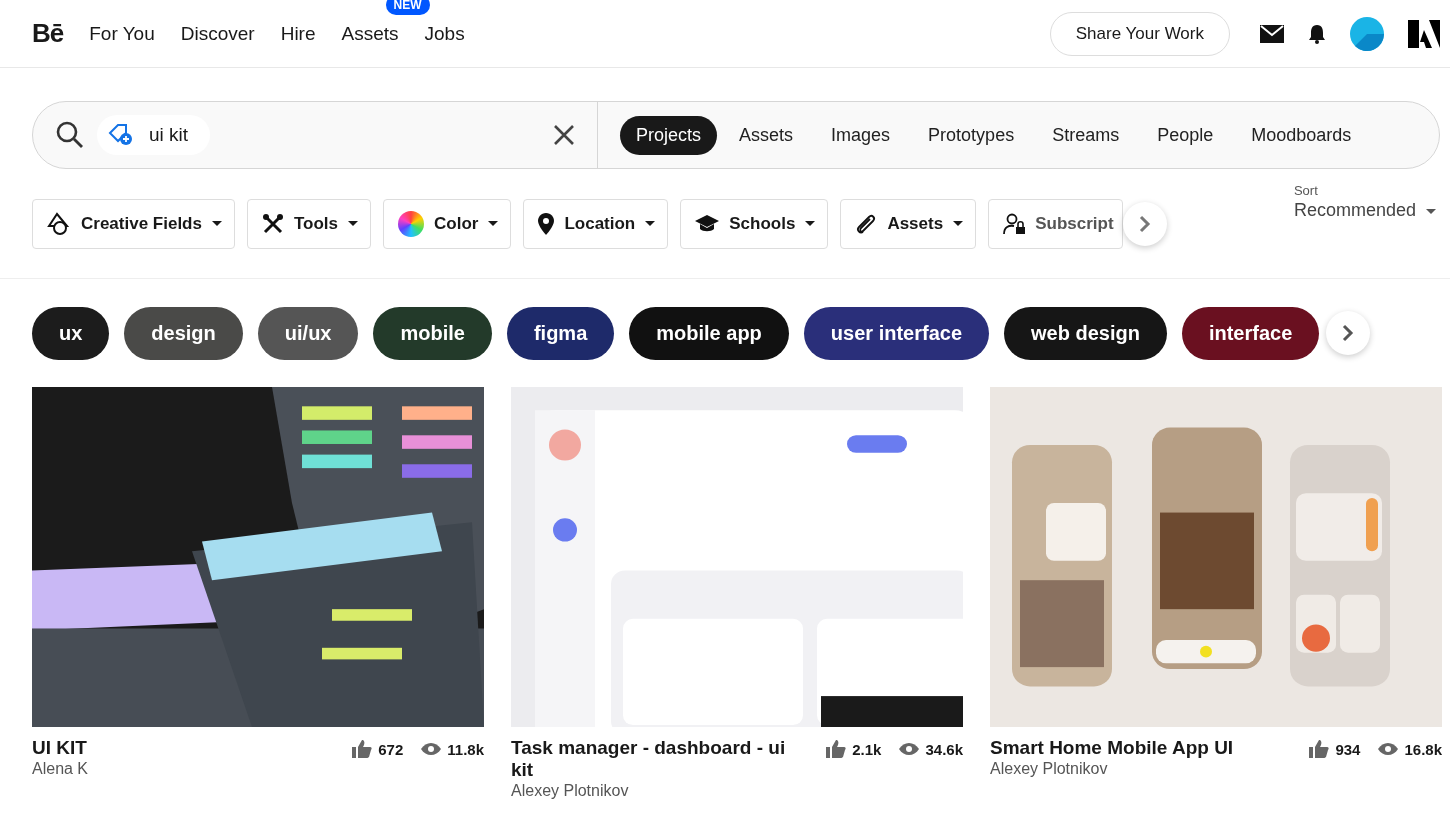 The width and height of the screenshot is (1450, 827). What do you see at coordinates (1185, 135) in the screenshot?
I see `search-tab: People` at bounding box center [1185, 135].